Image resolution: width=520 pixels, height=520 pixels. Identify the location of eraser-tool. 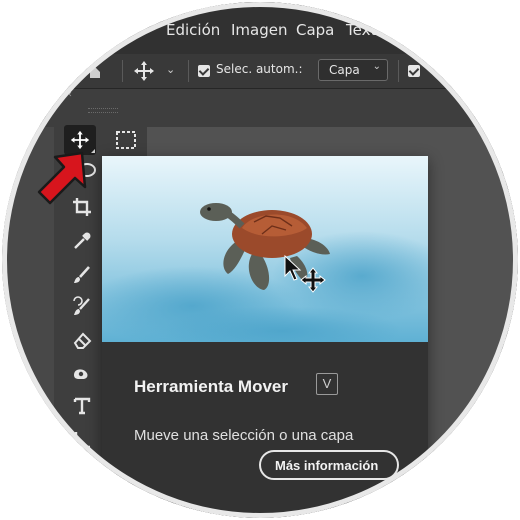
(82, 340).